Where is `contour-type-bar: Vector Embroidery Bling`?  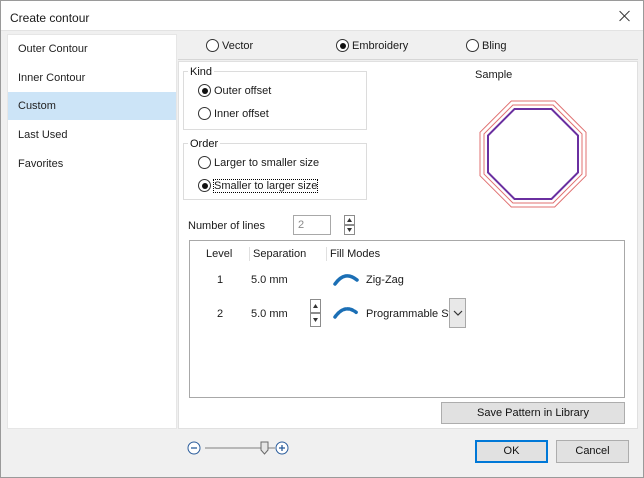 contour-type-bar: Vector Embroidery Bling is located at coordinates (408, 47).